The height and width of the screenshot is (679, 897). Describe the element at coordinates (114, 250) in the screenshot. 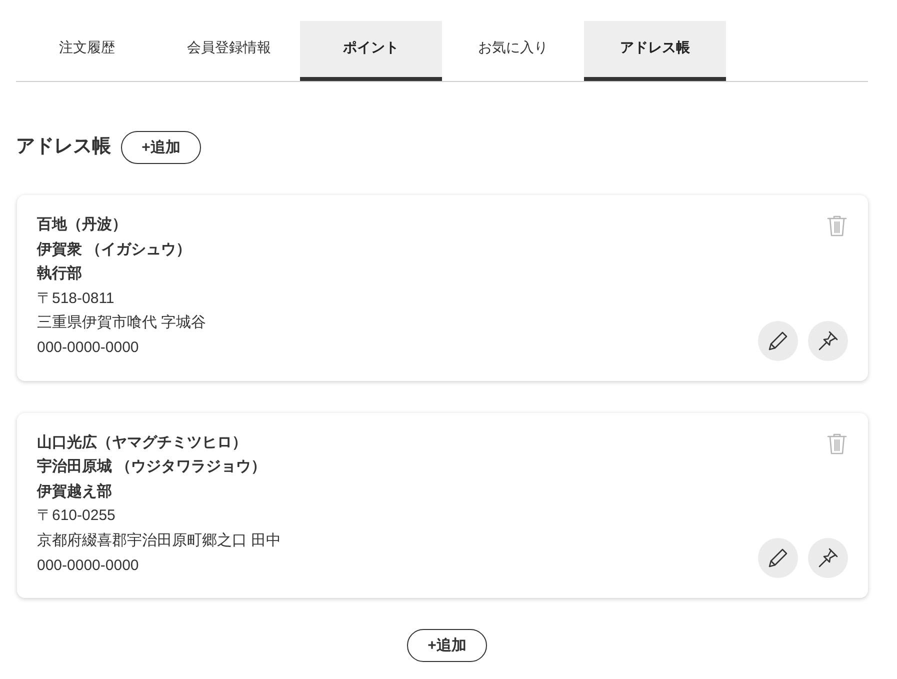

I see `company-name: 伊賀衆 （イガシュウ）` at that location.